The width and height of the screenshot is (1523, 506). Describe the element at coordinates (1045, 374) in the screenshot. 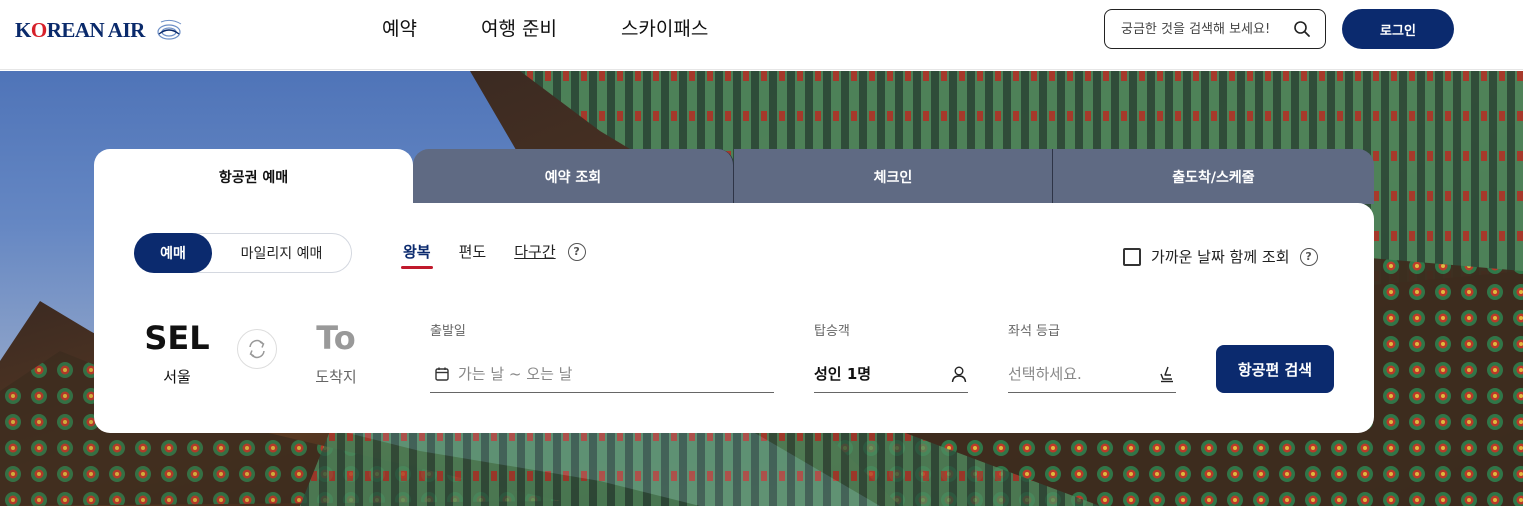

I see `seat-class-placeholder: 선택하세요.` at that location.